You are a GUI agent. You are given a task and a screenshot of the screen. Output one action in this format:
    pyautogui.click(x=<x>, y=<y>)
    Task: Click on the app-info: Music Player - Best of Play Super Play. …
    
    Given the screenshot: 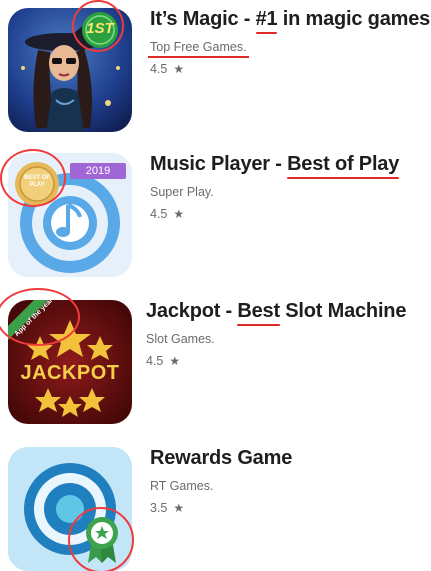 What is the action you would take?
    pyautogui.click(x=274, y=187)
    